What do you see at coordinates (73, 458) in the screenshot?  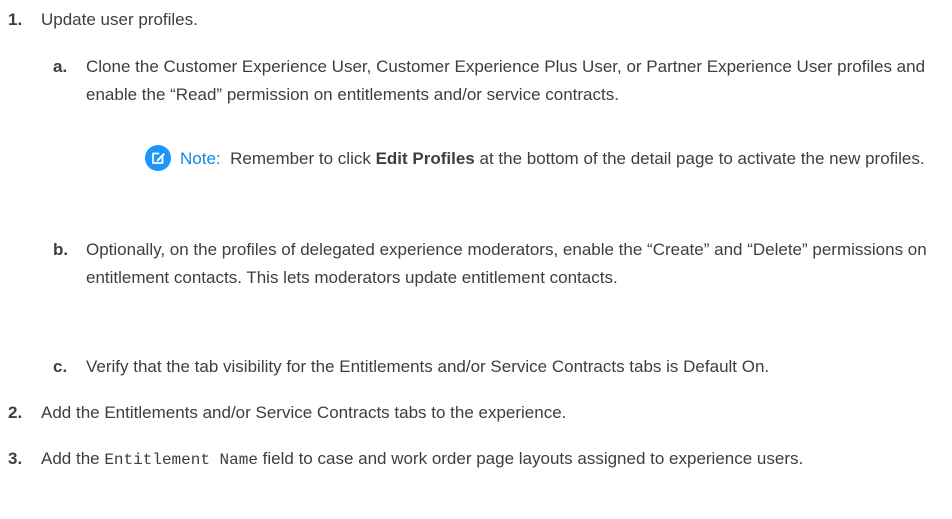 I see `step-text-before: Add the` at bounding box center [73, 458].